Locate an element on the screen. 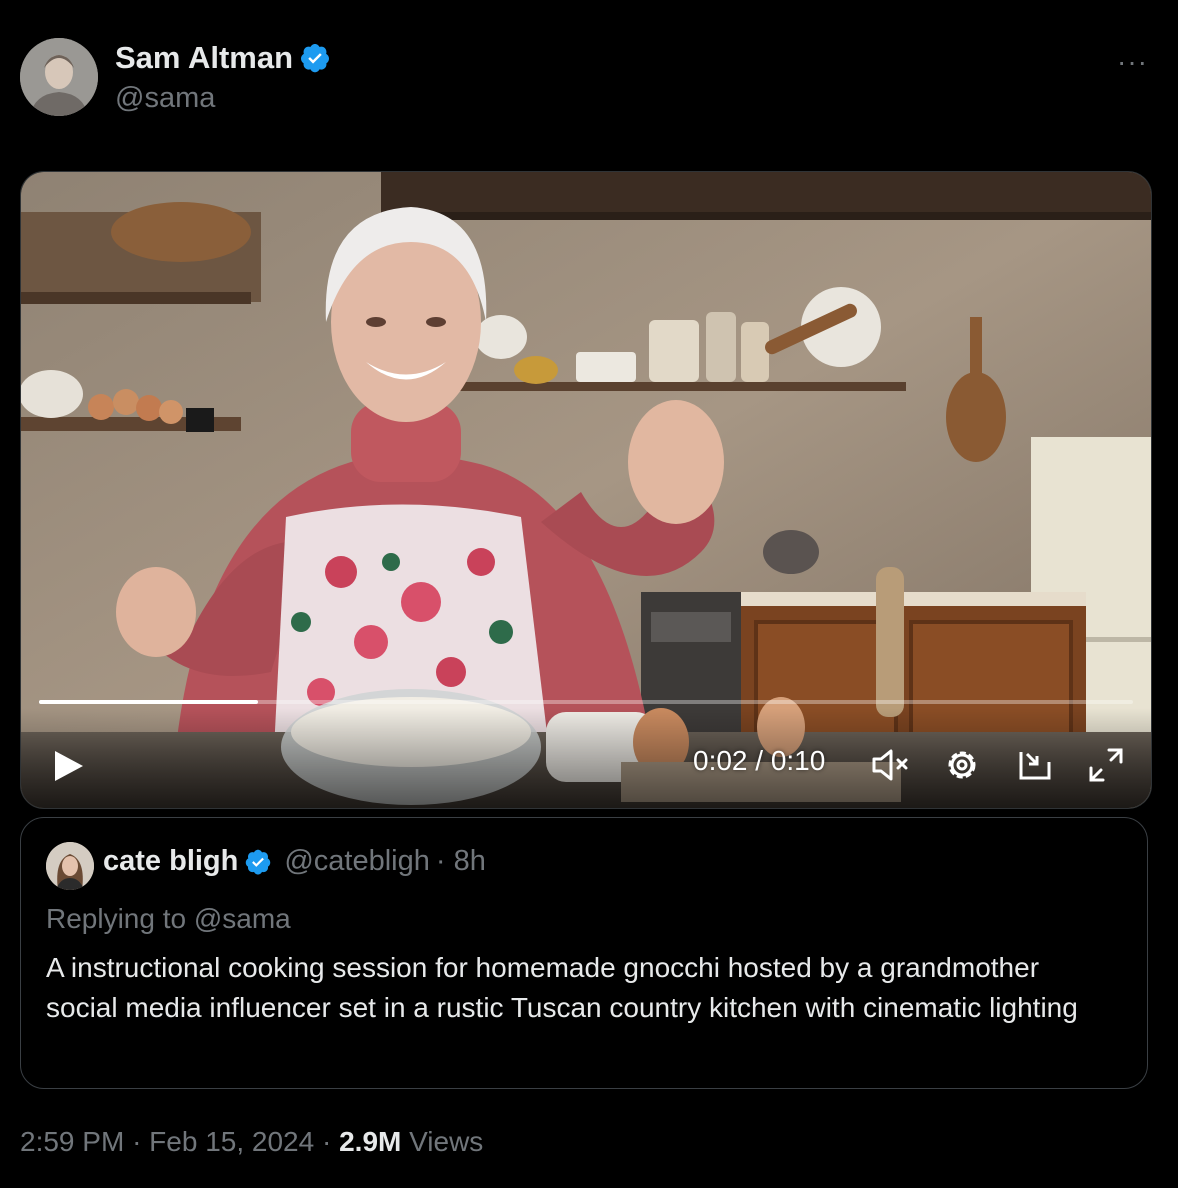 This screenshot has width=1178, height=1188. post-date: Feb 15, 2024 is located at coordinates (231, 1141).